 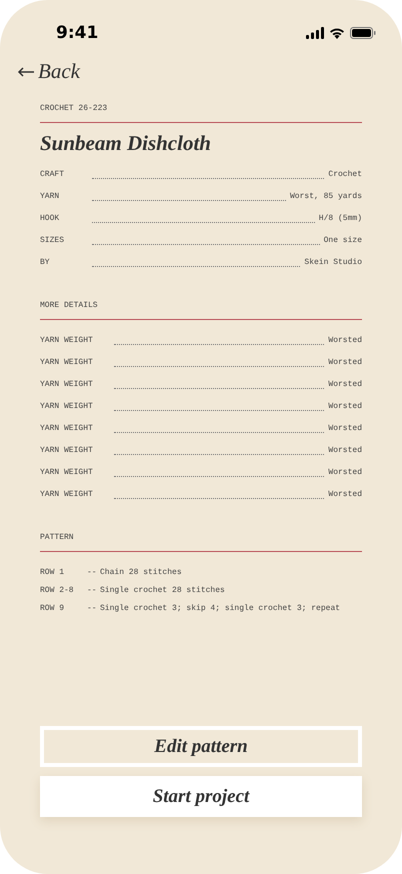 What do you see at coordinates (53, 241) in the screenshot?
I see `spec-label: SIZES` at bounding box center [53, 241].